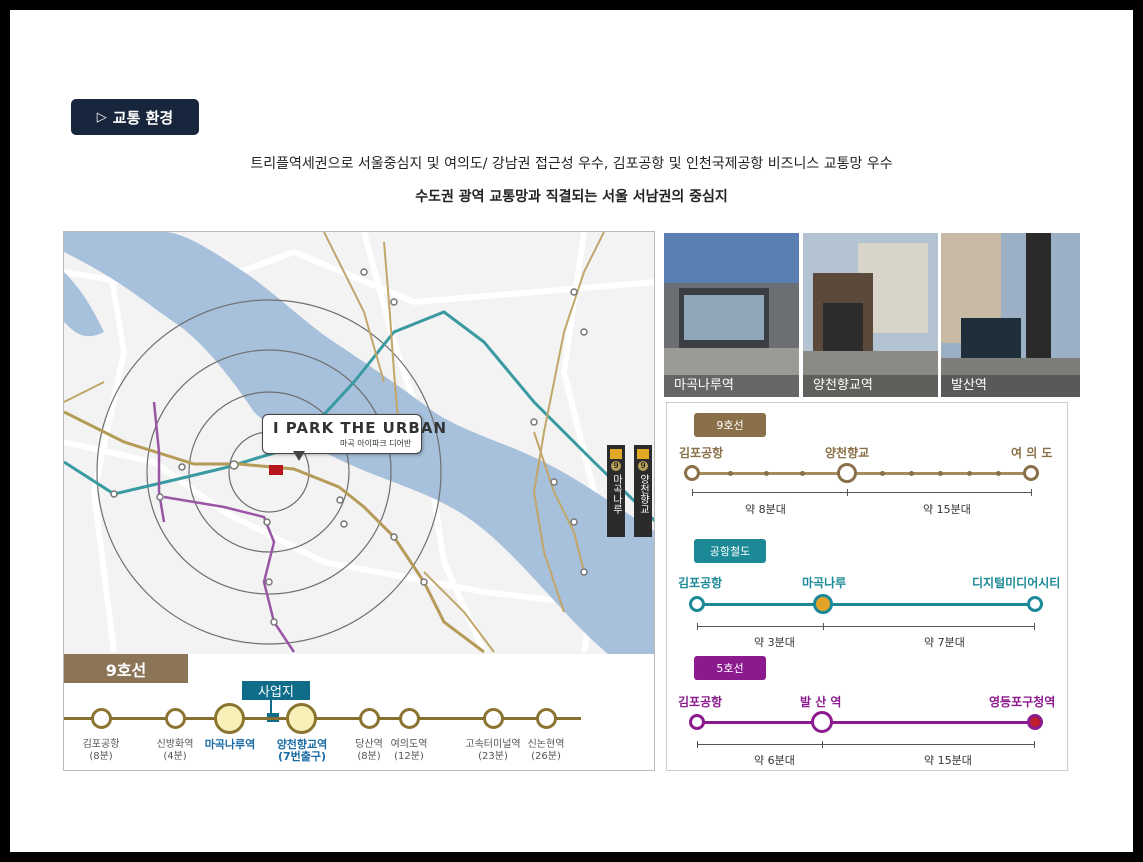 The height and width of the screenshot is (862, 1143). What do you see at coordinates (276, 690) in the screenshot?
I see `site-label: 사업지` at bounding box center [276, 690].